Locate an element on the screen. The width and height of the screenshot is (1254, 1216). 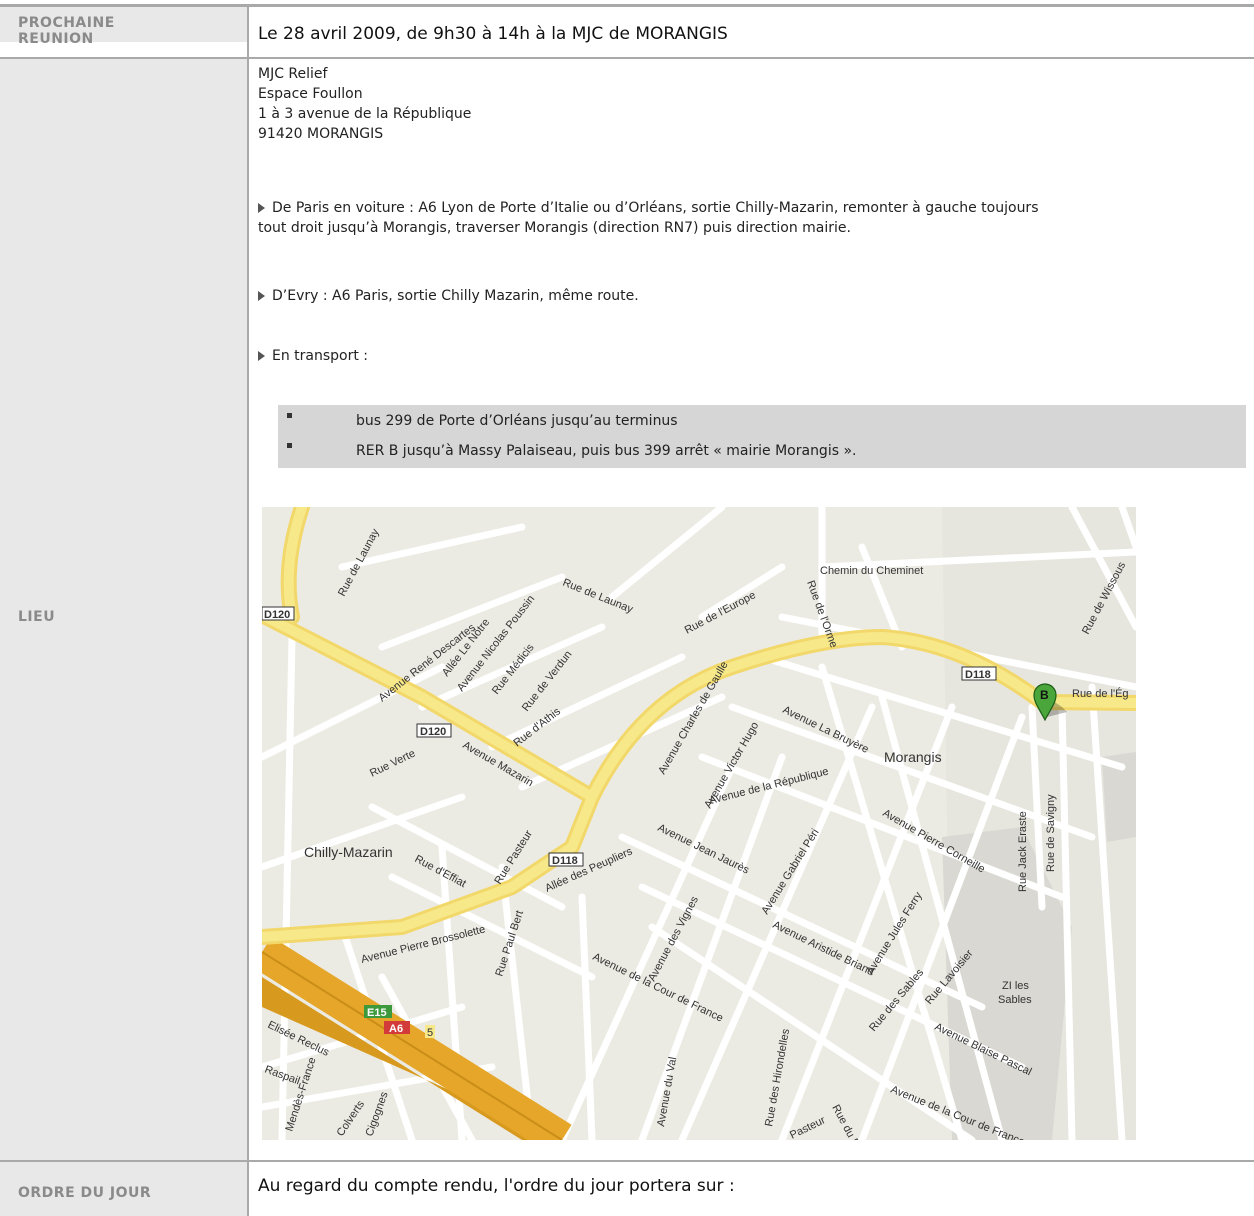
label-line-1: PROCHAINE is located at coordinates (66, 23).